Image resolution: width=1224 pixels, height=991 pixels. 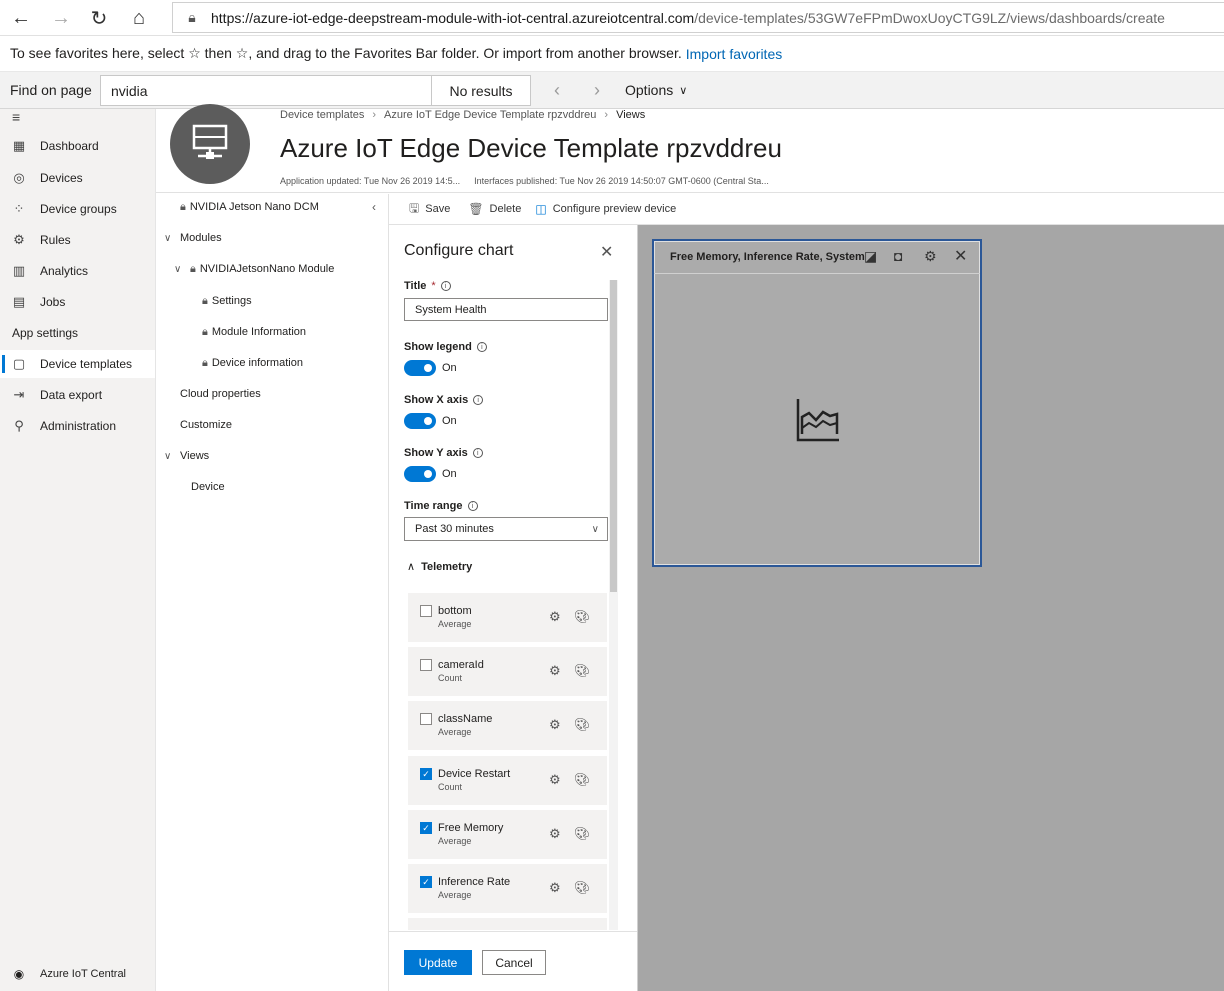 I want to click on back-icon: ←, so click(x=21, y=18).